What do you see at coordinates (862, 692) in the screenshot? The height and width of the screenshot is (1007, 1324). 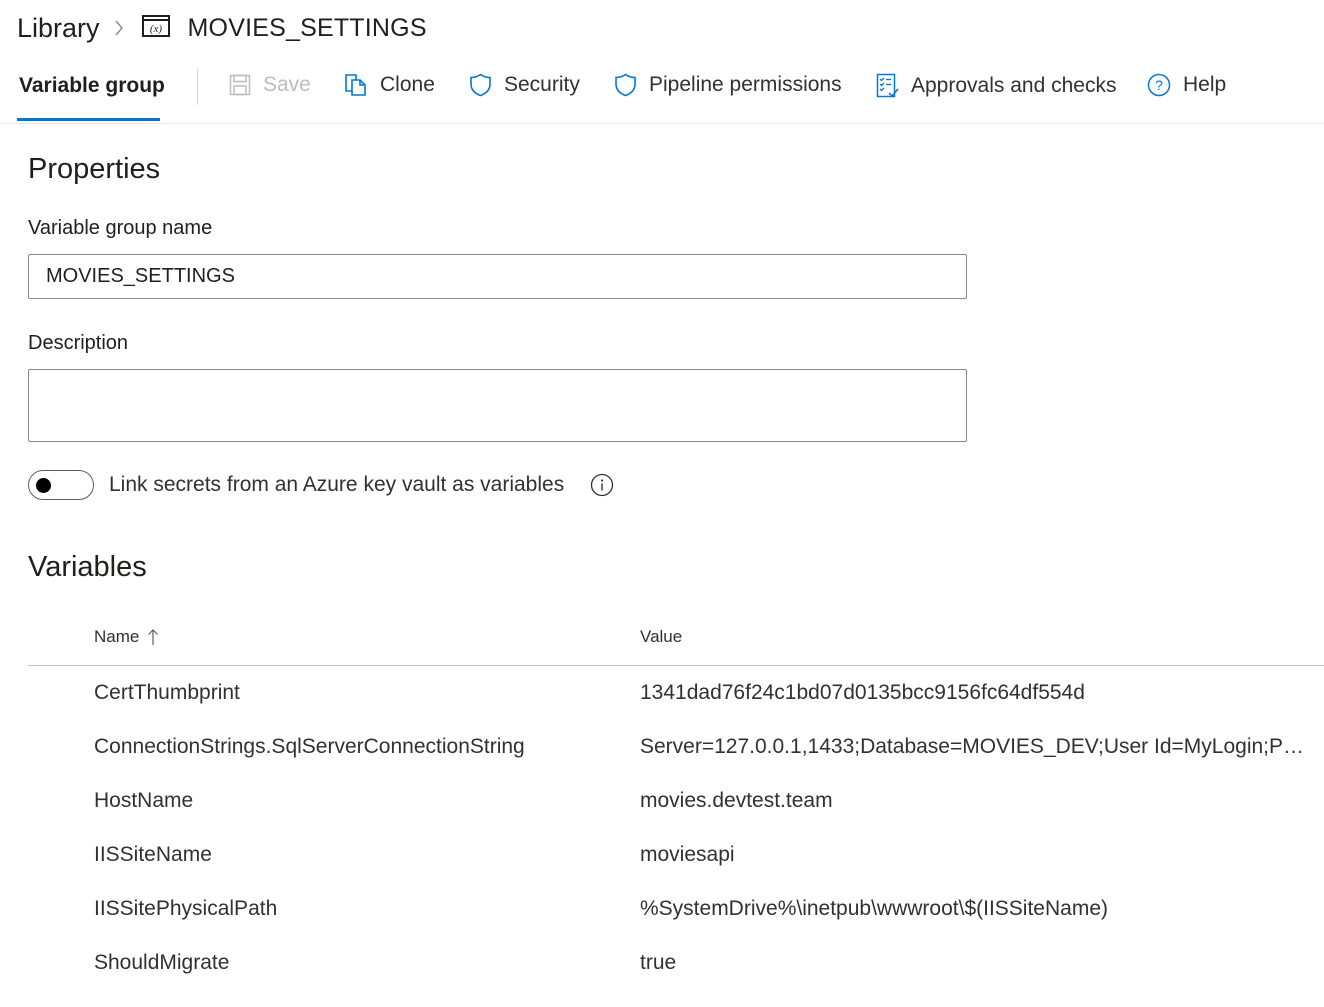 I see `variable-value: 1341dad76f24c1bd07d0135bcc9156fc64df554d` at bounding box center [862, 692].